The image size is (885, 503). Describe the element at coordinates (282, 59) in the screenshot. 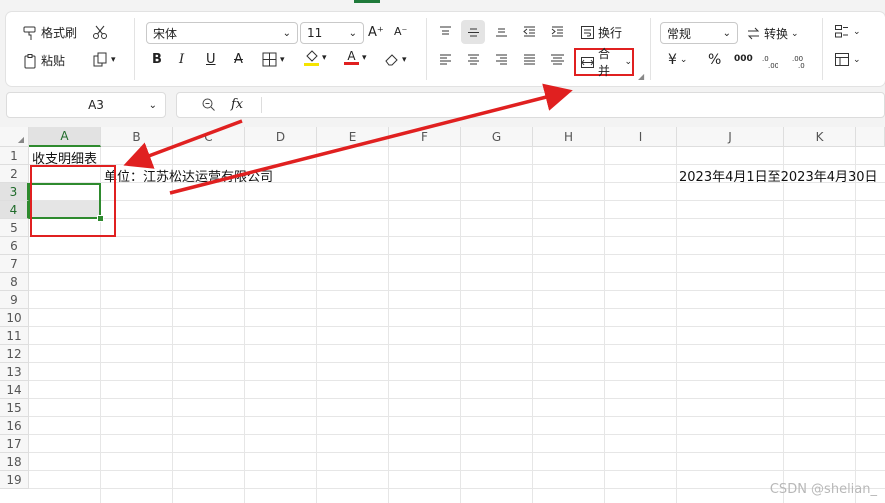

I see `chevron-down-icon: ▾` at that location.